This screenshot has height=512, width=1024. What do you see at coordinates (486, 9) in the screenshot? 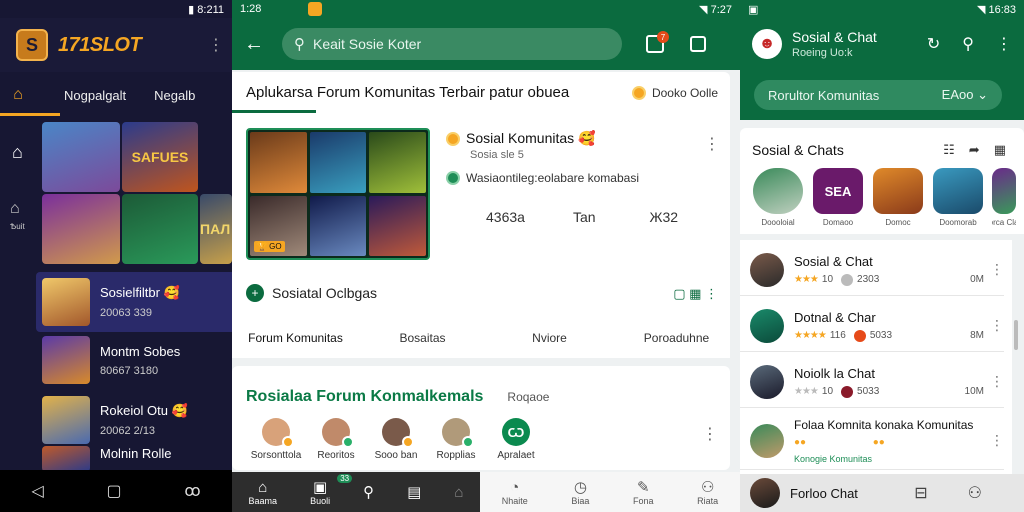
I see `status-bar: 1:28 ◥ 7:27` at bounding box center [486, 9].